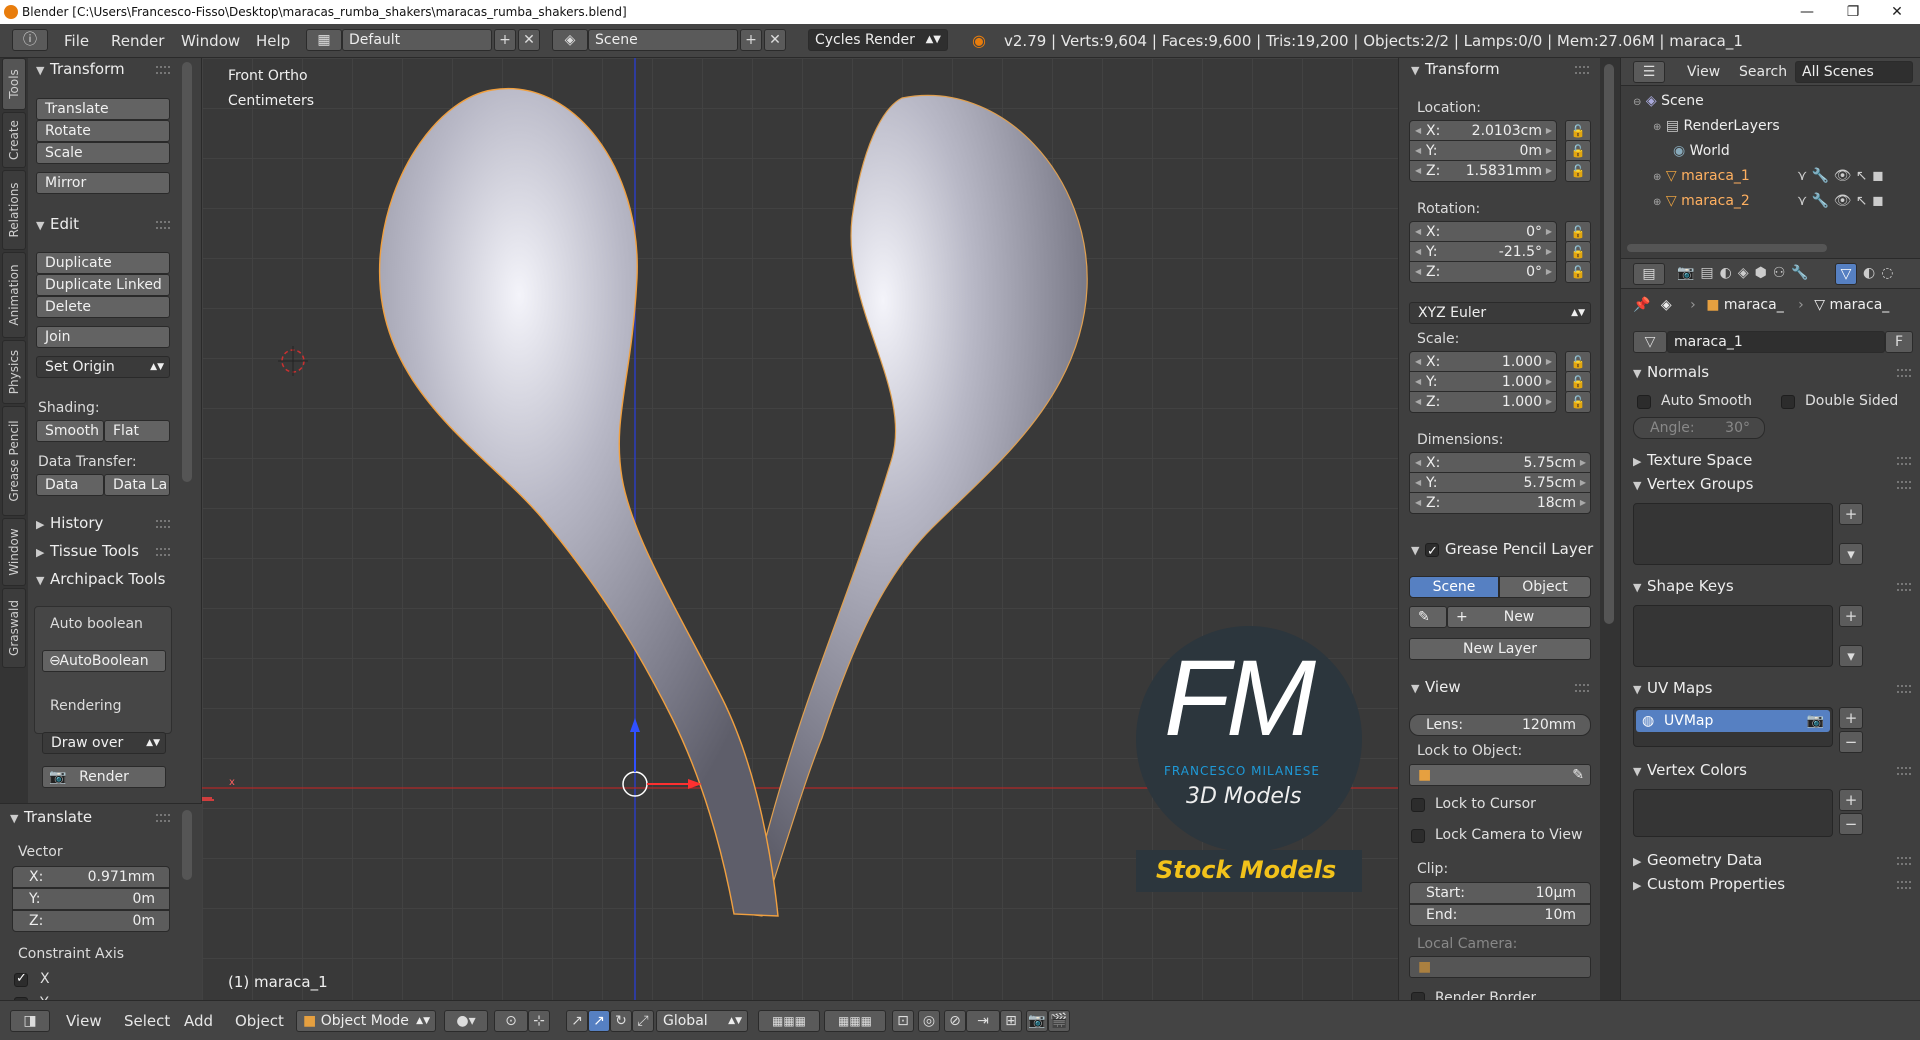  Describe the element at coordinates (106, 579) in the screenshot. I see `archipack-panel-header: ▼ Archipack Tools` at that location.